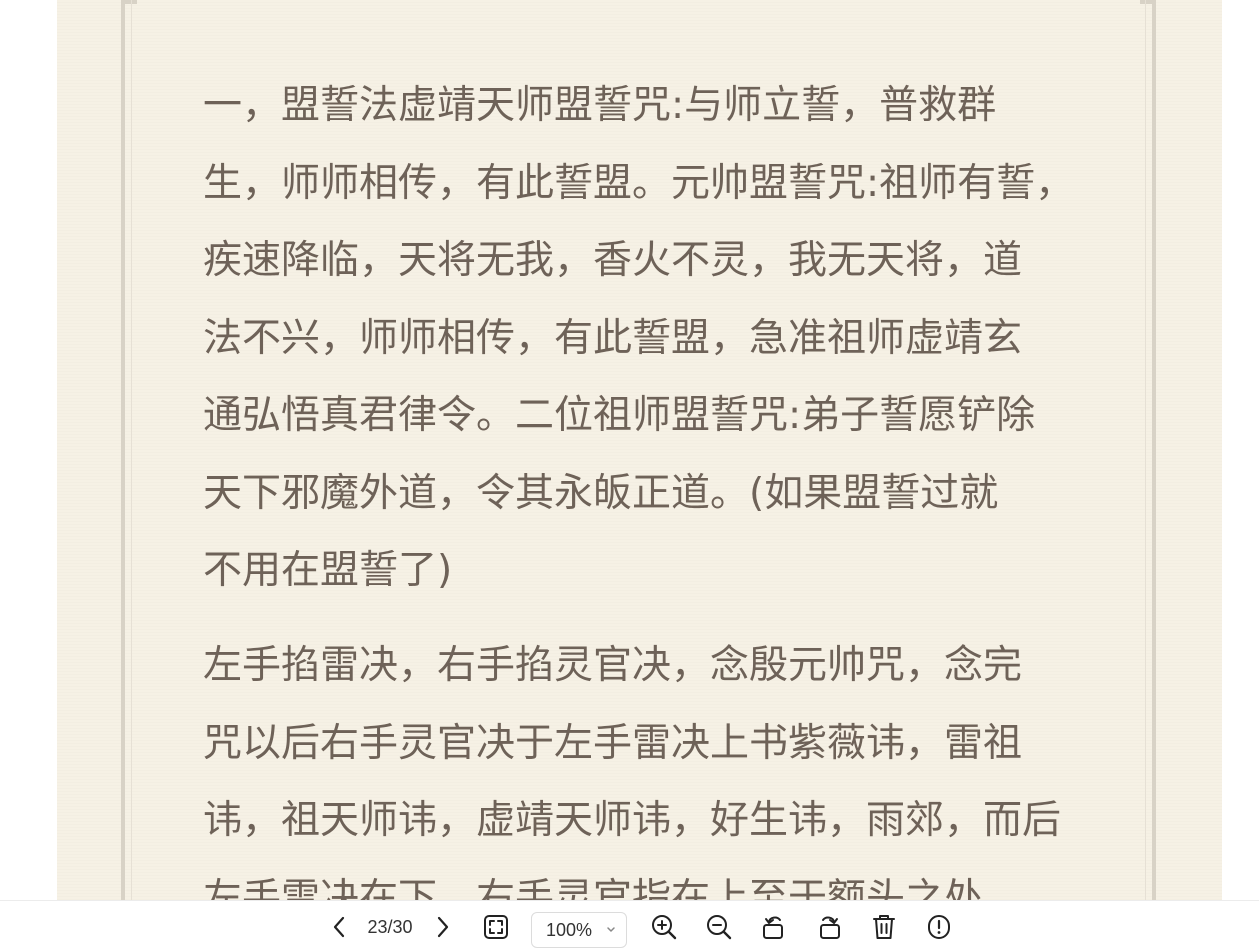 The width and height of the screenshot is (1259, 952). What do you see at coordinates (593, 888) in the screenshot?
I see `text-line: 左手雷决在下，右手灵官指在上至于额头之处` at bounding box center [593, 888].